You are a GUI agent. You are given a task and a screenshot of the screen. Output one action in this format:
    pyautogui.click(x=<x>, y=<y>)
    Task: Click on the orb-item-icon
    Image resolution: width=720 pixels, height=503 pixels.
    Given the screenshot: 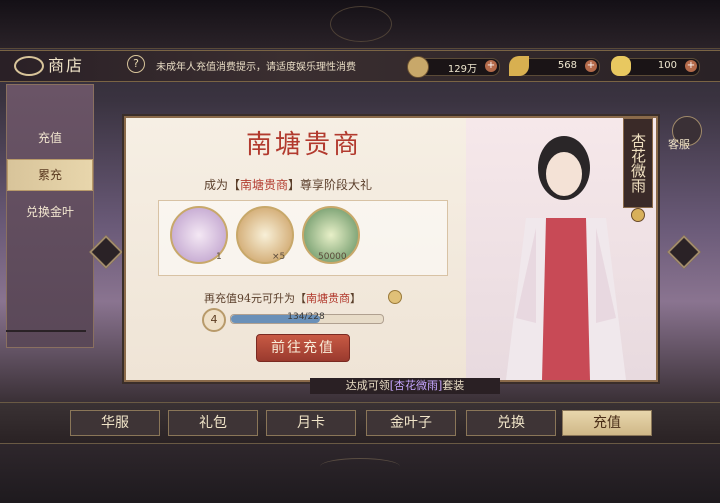 What is the action you would take?
    pyautogui.click(x=265, y=235)
    